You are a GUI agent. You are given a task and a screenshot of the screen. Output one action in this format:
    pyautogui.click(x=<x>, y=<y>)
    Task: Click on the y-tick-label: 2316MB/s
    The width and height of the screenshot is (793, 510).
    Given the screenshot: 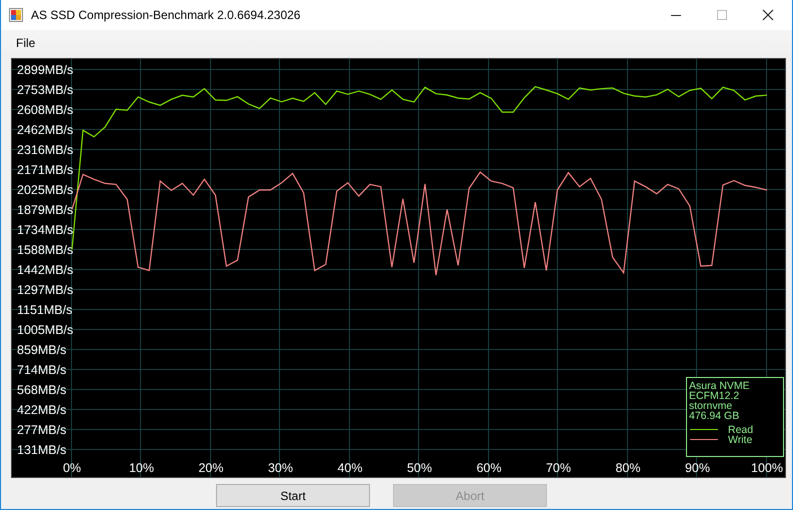 What is the action you would take?
    pyautogui.click(x=45, y=150)
    